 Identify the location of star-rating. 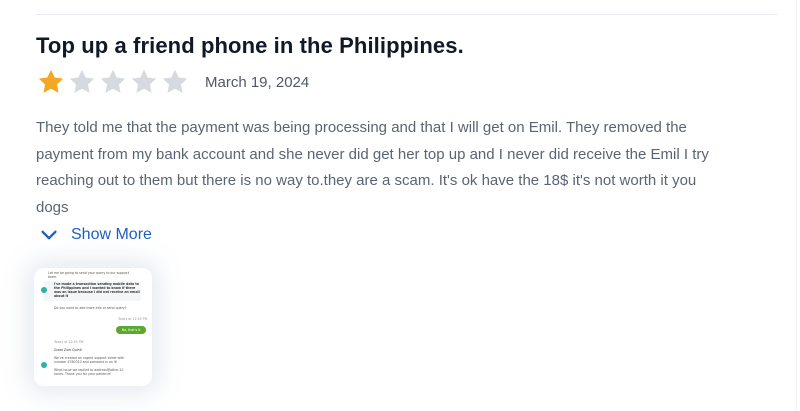
(113, 82).